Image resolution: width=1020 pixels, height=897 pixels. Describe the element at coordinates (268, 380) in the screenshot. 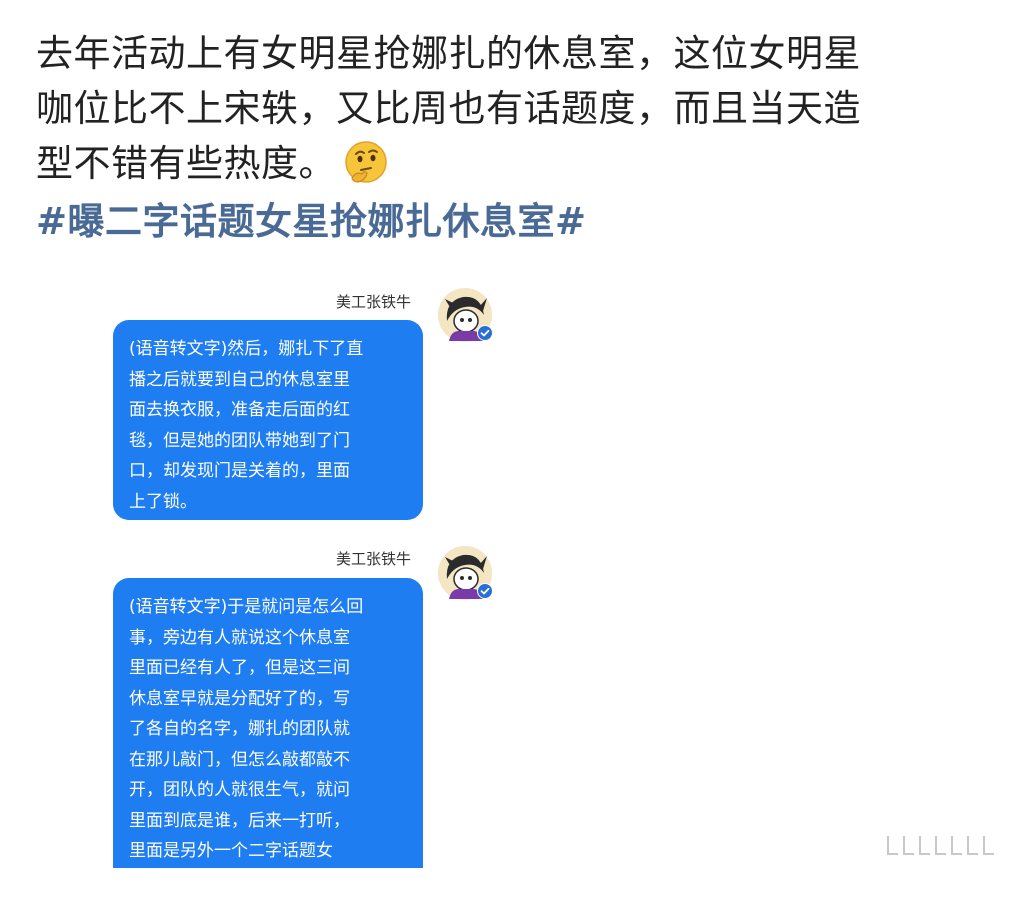

I see `message-line: 播之后就要到自己的休息室里` at that location.